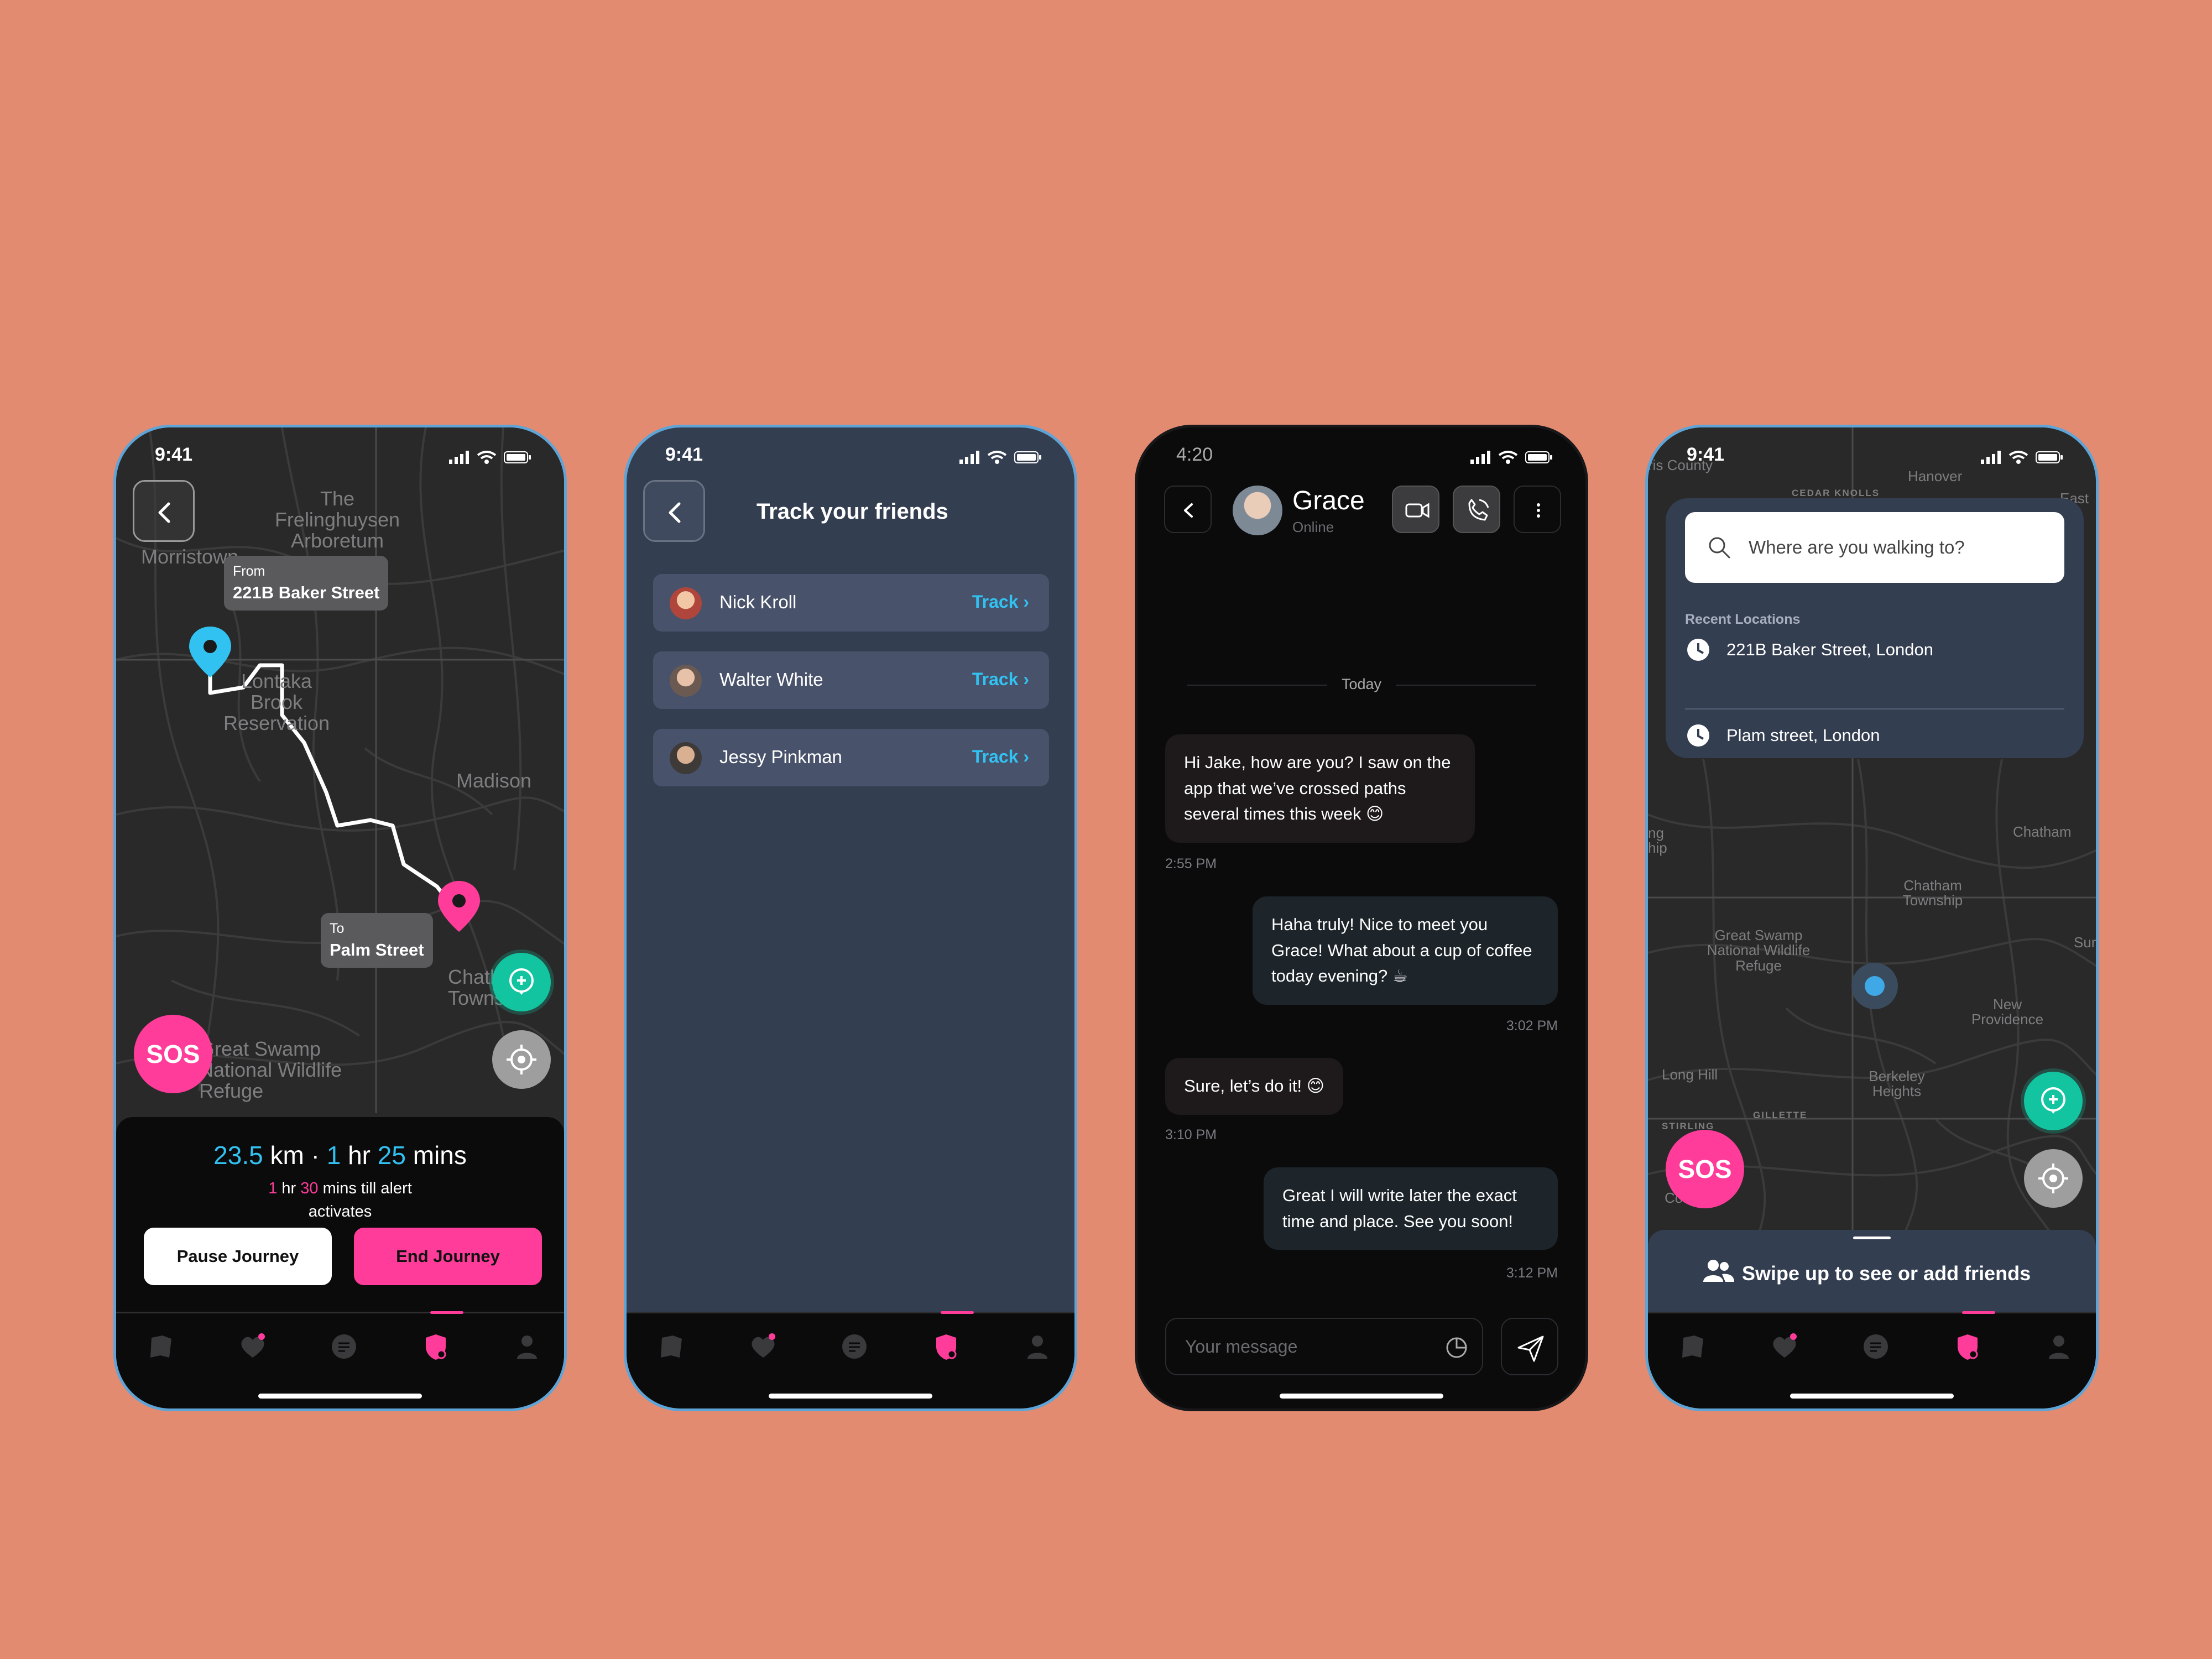  Describe the element at coordinates (1254, 1086) in the screenshot. I see `message-incoming: Sure, let’s do it! 😊` at that location.